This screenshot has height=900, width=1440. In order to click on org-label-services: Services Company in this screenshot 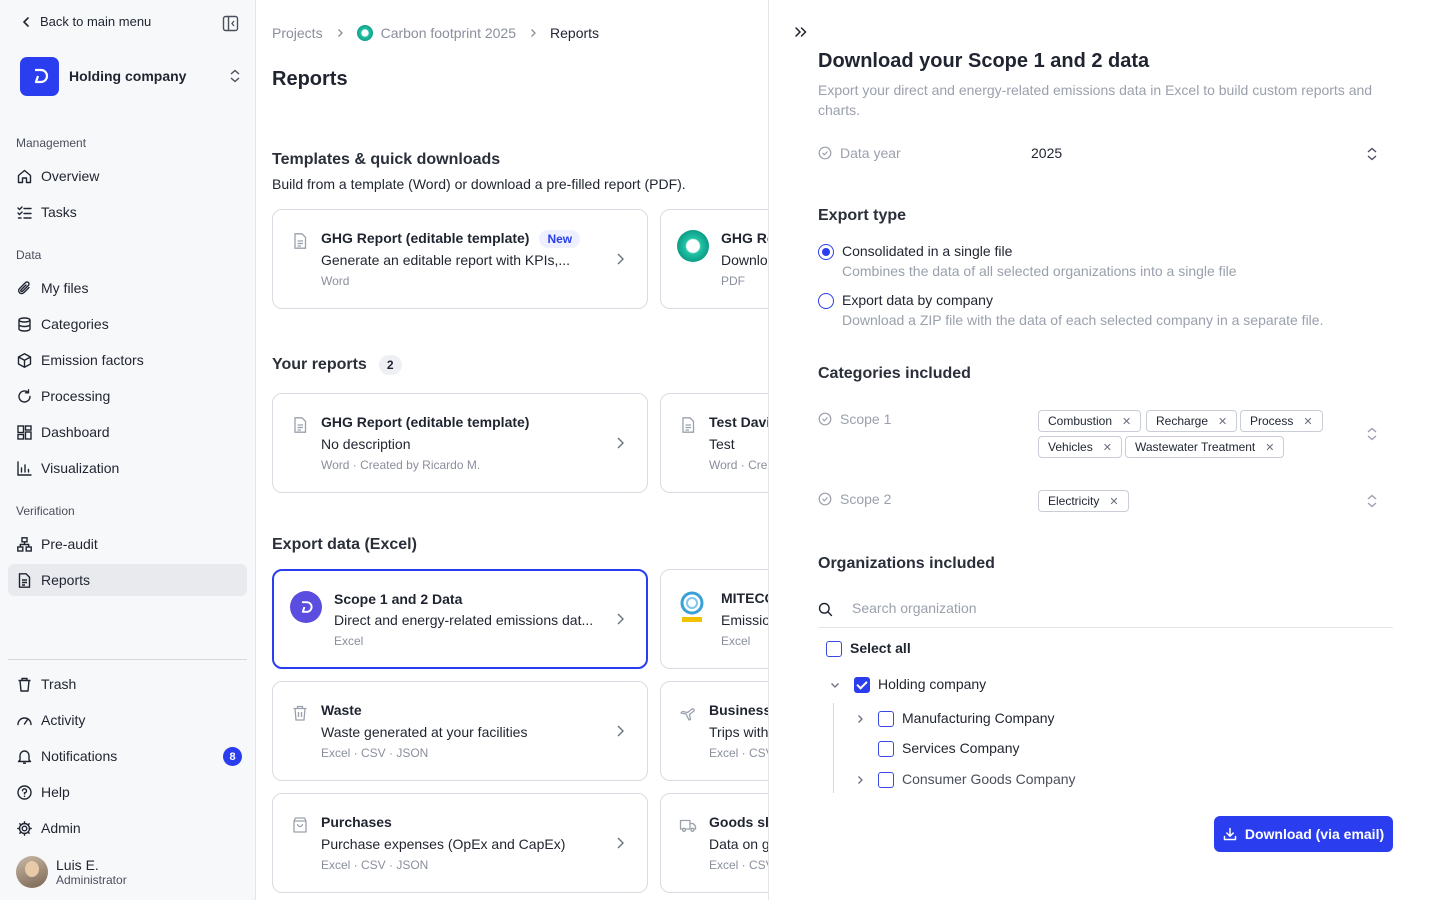, I will do `click(961, 748)`.